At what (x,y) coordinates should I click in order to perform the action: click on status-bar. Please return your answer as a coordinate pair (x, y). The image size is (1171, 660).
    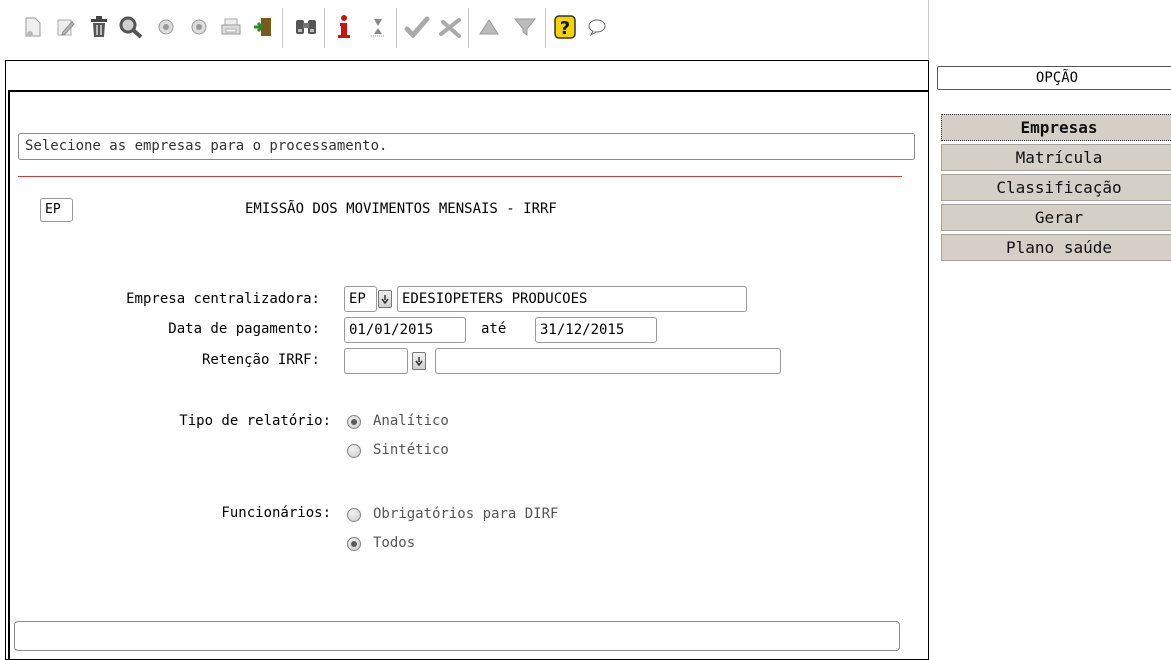
    Looking at the image, I should click on (457, 636).